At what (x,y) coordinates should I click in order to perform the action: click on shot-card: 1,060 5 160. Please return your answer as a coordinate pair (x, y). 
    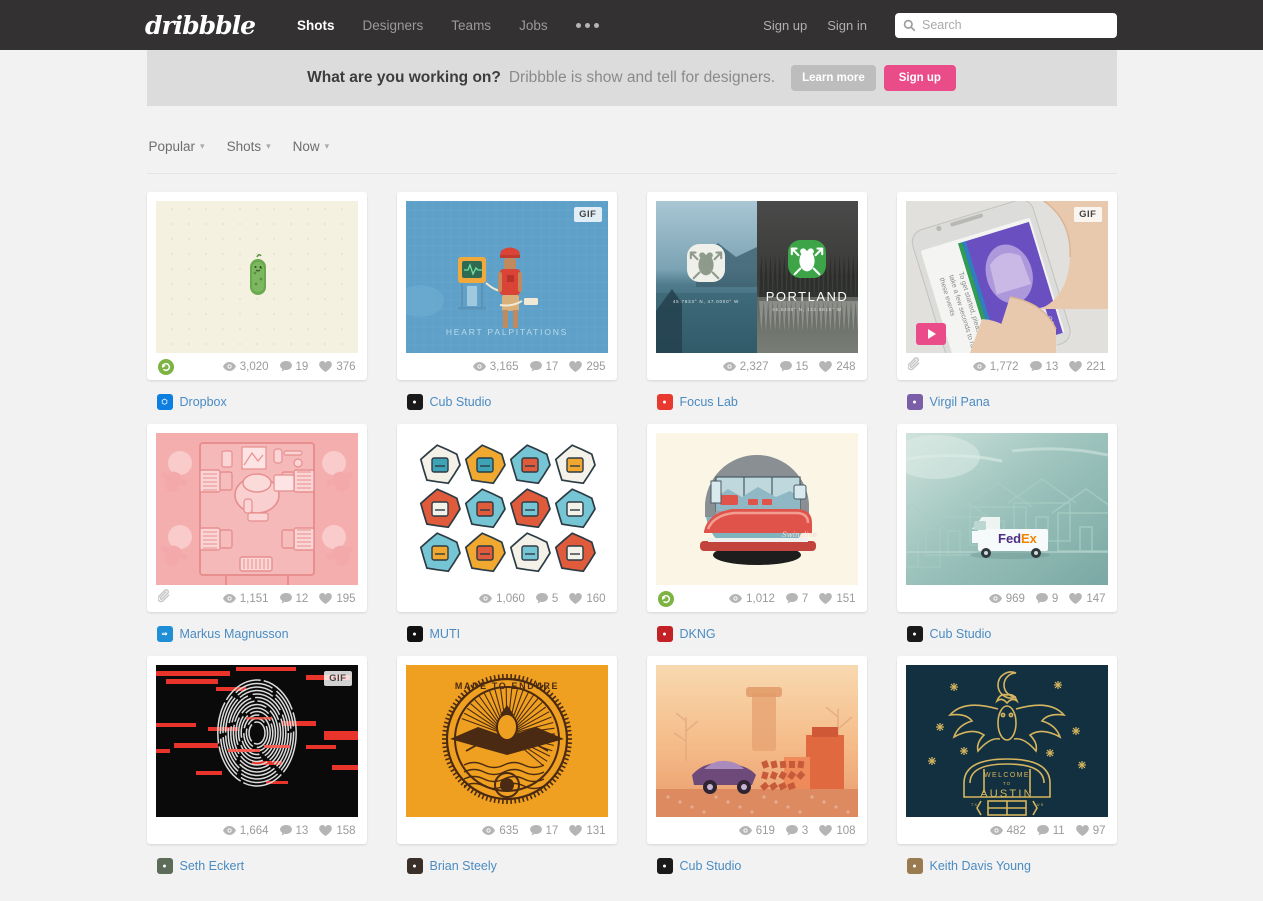
    Looking at the image, I should click on (506, 518).